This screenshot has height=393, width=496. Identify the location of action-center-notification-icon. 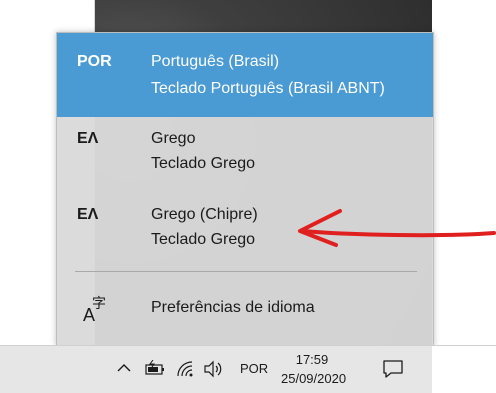
(393, 371).